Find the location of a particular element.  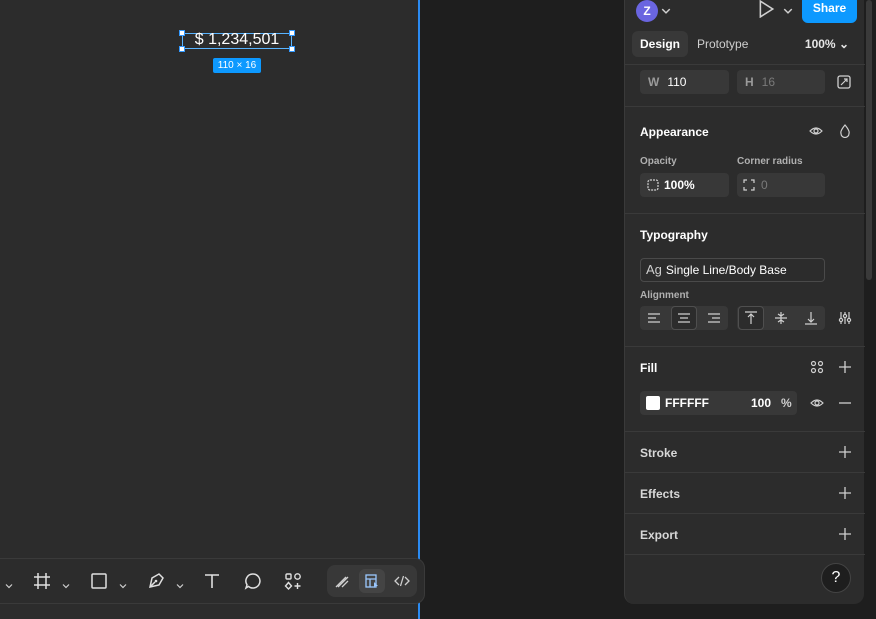

align-center-icon is located at coordinates (684, 318).